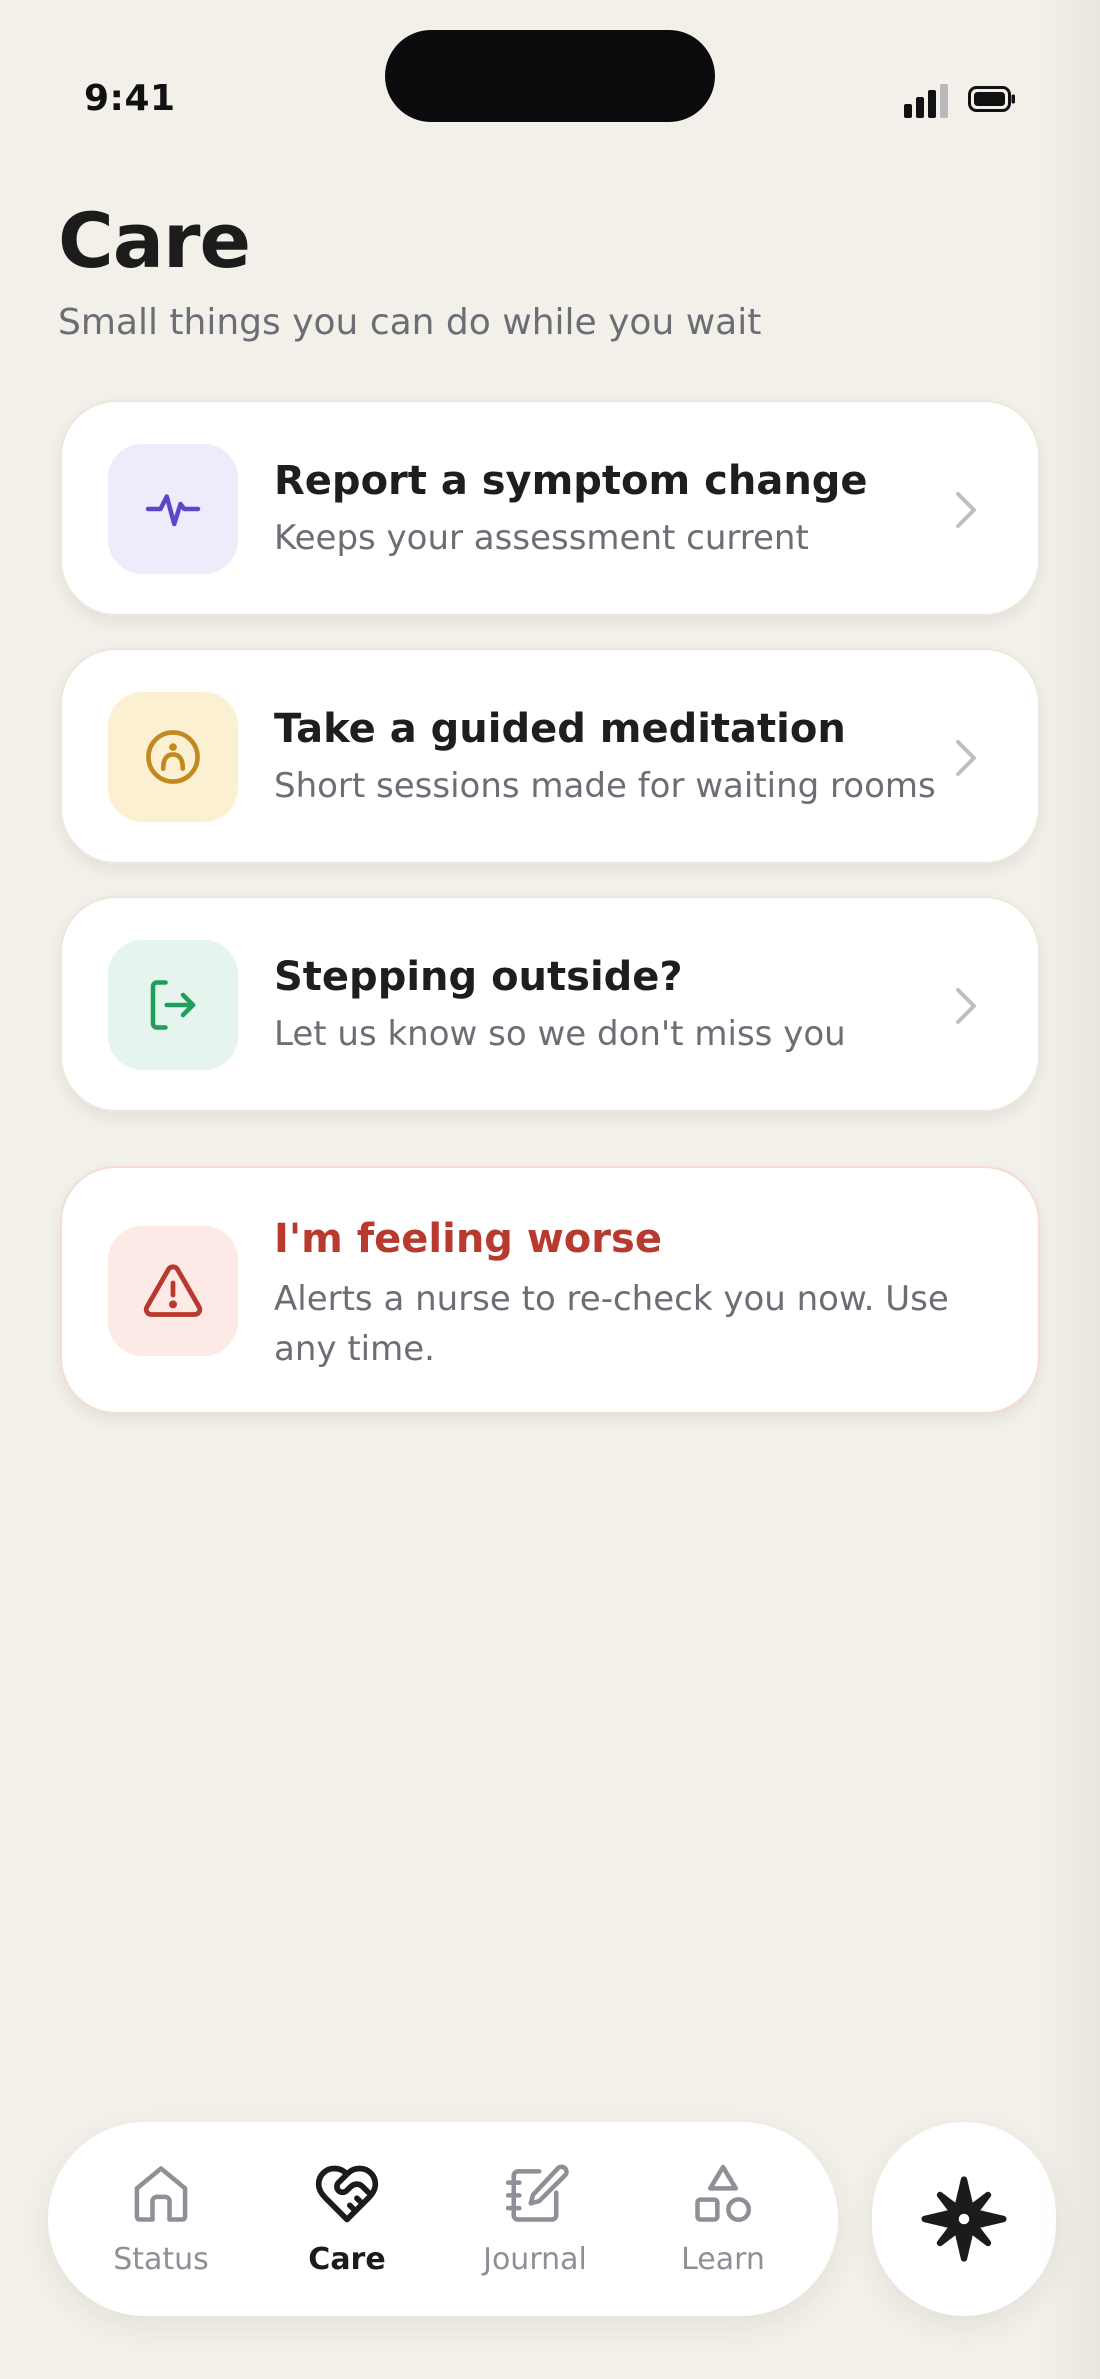 The image size is (1100, 2379). Describe the element at coordinates (443, 2219) in the screenshot. I see `bottom-tab-bar: Status Care Journal Learn` at that location.